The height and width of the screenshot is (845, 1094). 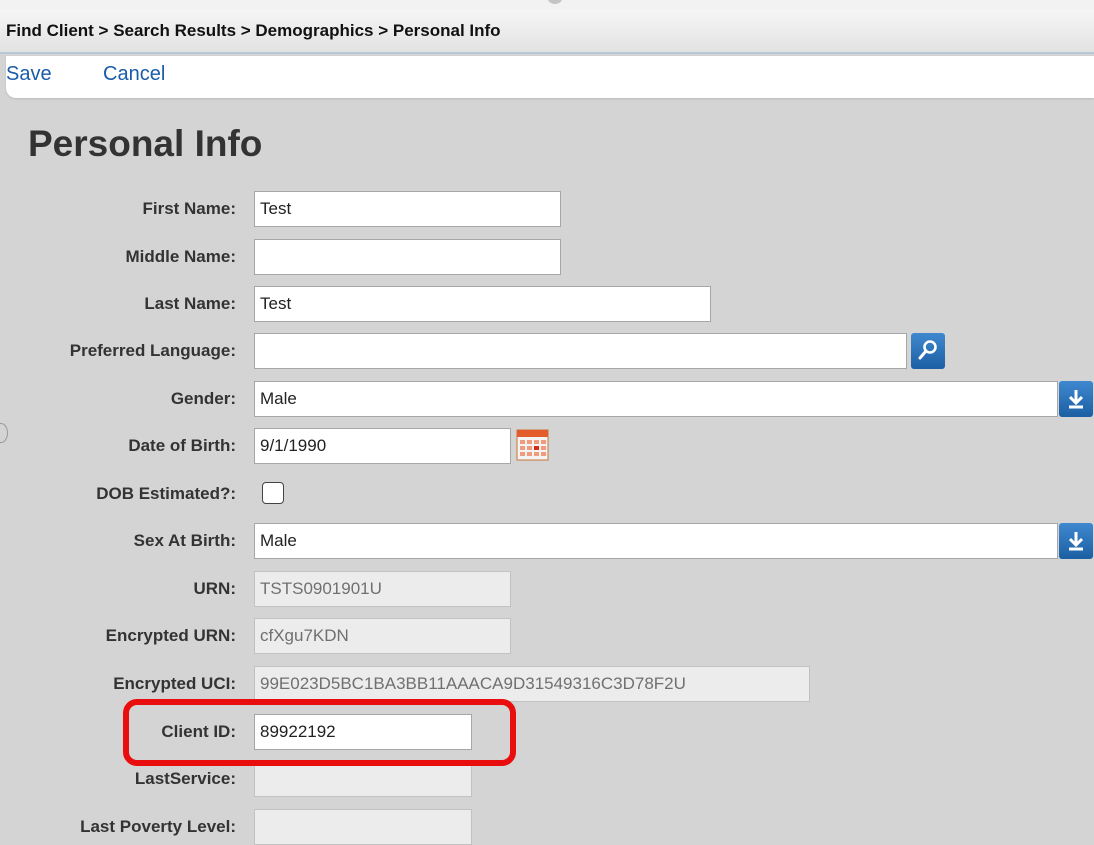 What do you see at coordinates (185, 778) in the screenshot?
I see `last-service-label: LastService:` at bounding box center [185, 778].